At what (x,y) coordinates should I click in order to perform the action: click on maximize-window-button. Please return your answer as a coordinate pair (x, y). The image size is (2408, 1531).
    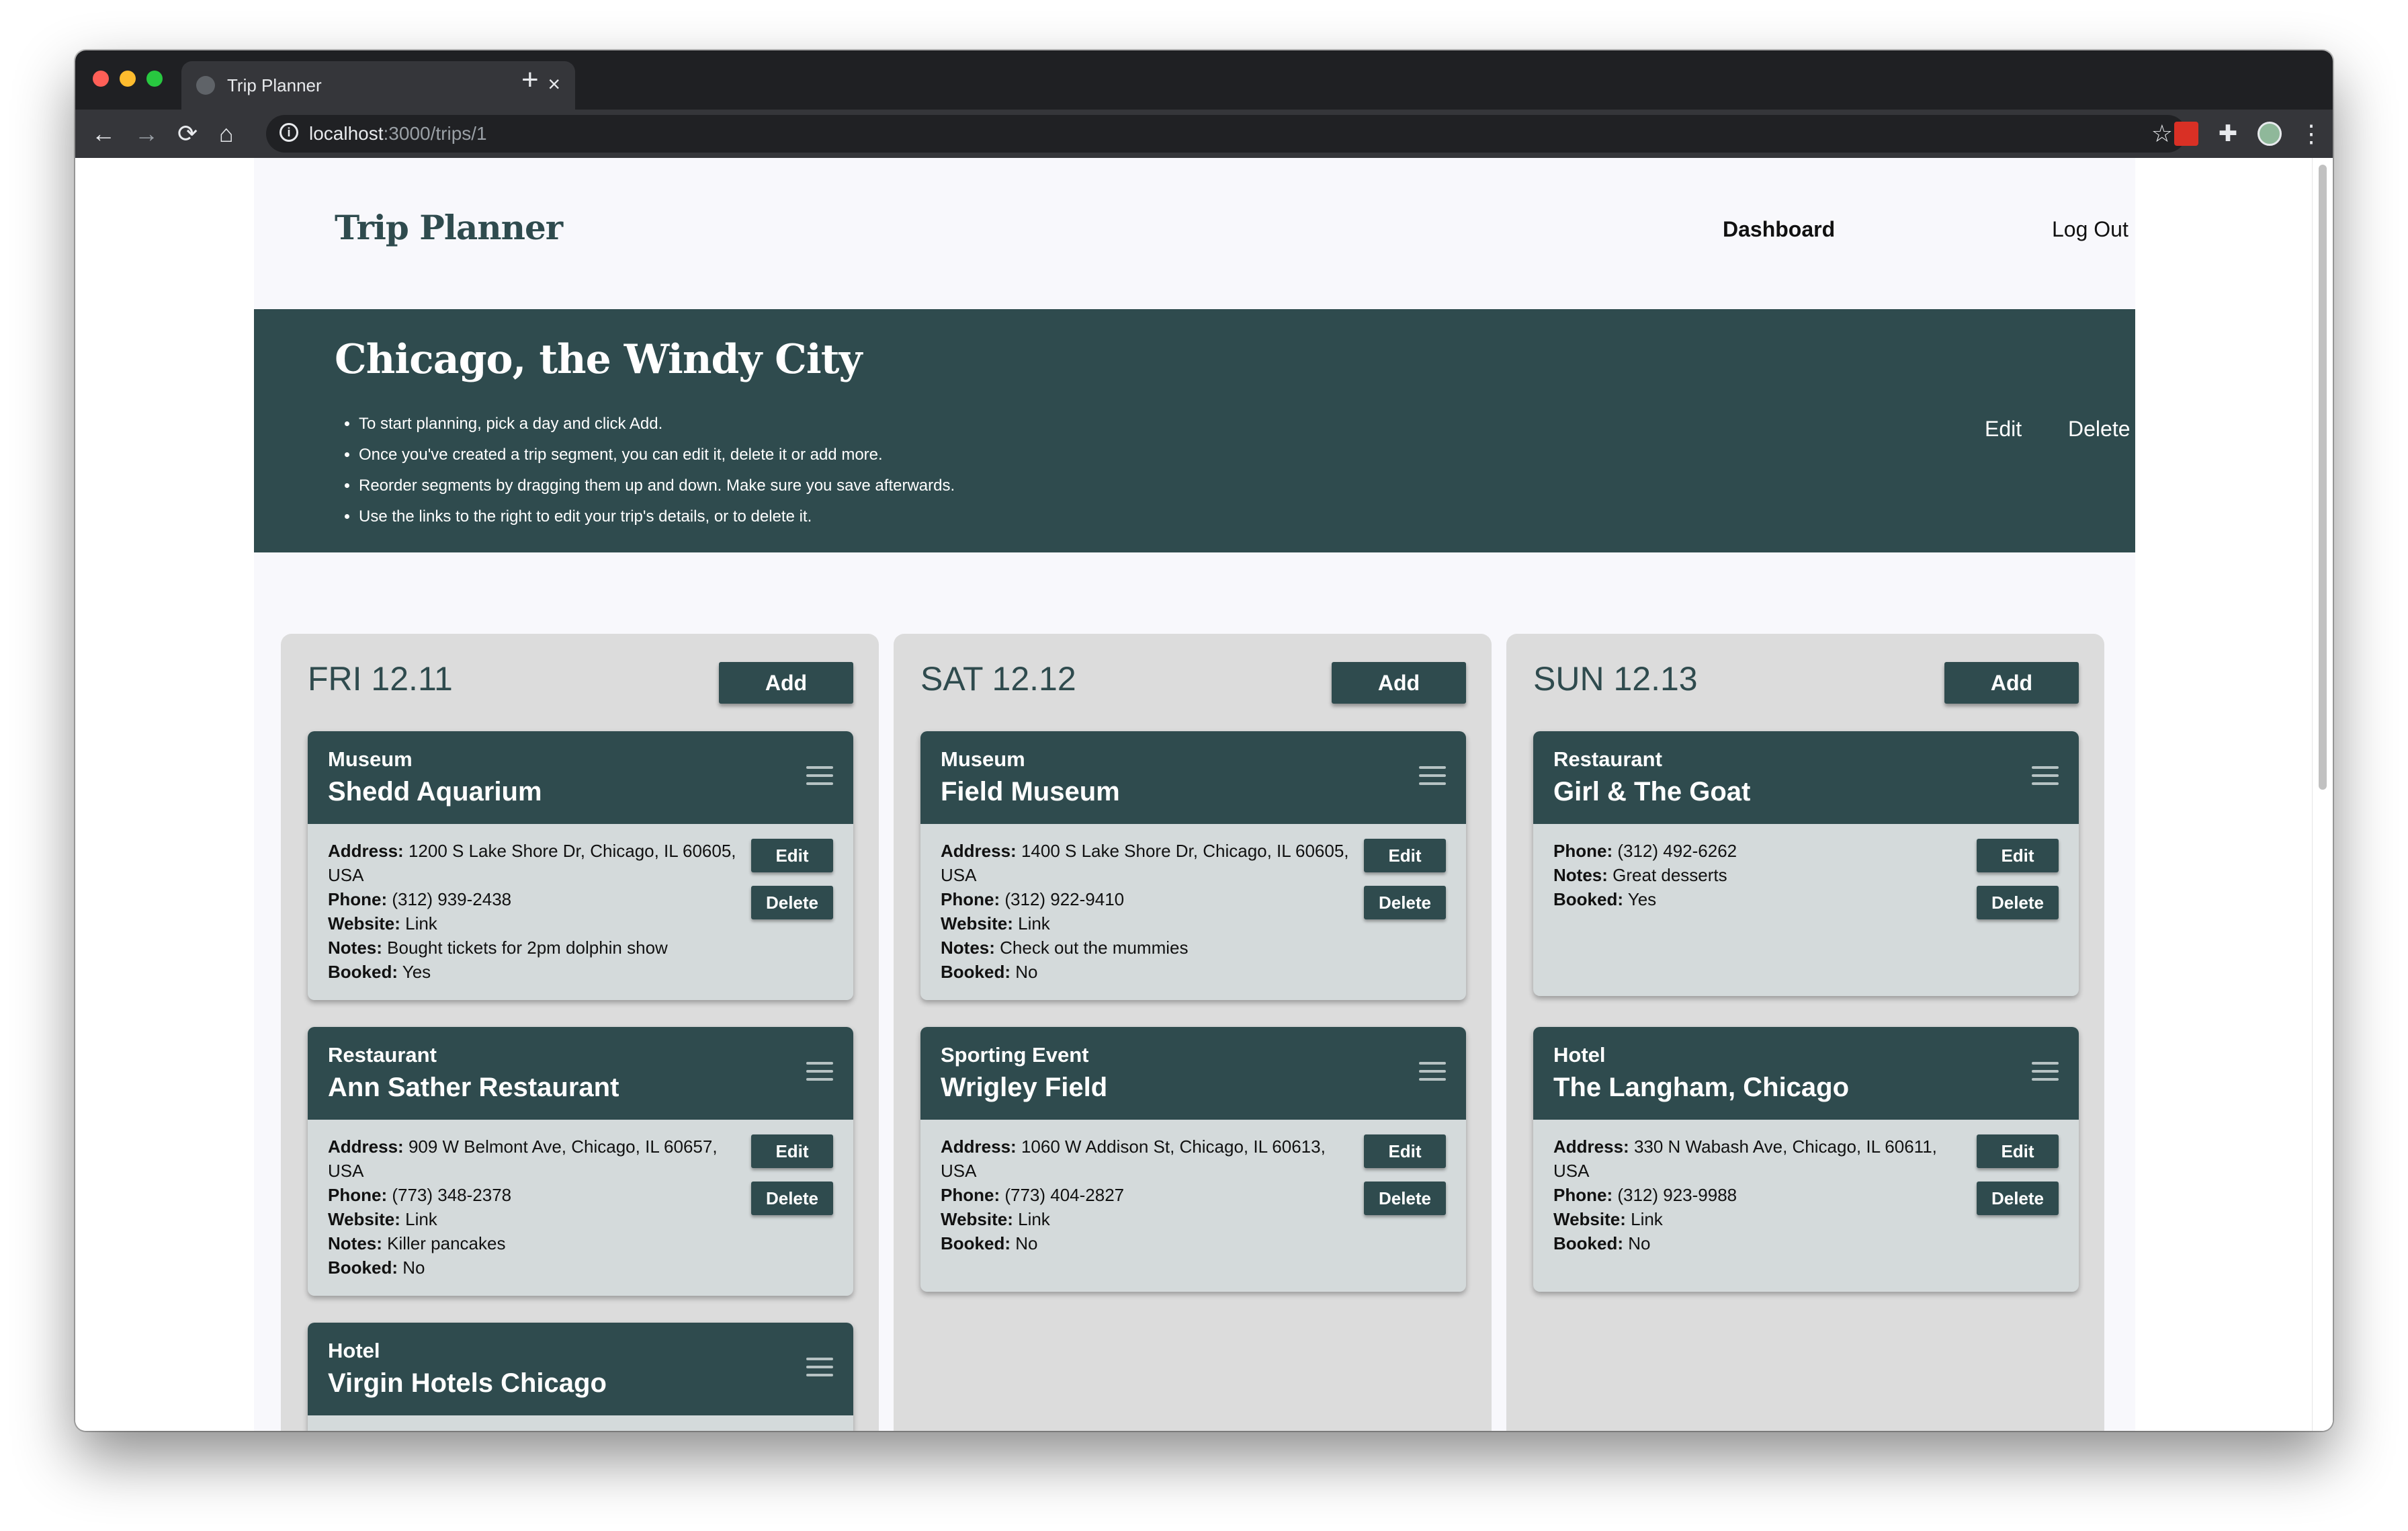
    Looking at the image, I should click on (154, 79).